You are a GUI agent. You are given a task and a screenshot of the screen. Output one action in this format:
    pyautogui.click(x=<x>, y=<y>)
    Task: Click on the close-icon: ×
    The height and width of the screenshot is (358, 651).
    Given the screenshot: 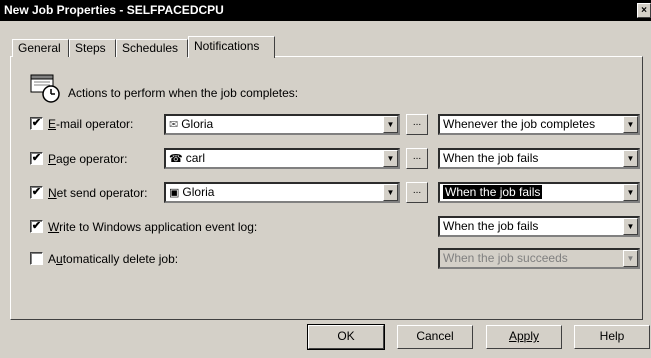 What is the action you would take?
    pyautogui.click(x=644, y=10)
    